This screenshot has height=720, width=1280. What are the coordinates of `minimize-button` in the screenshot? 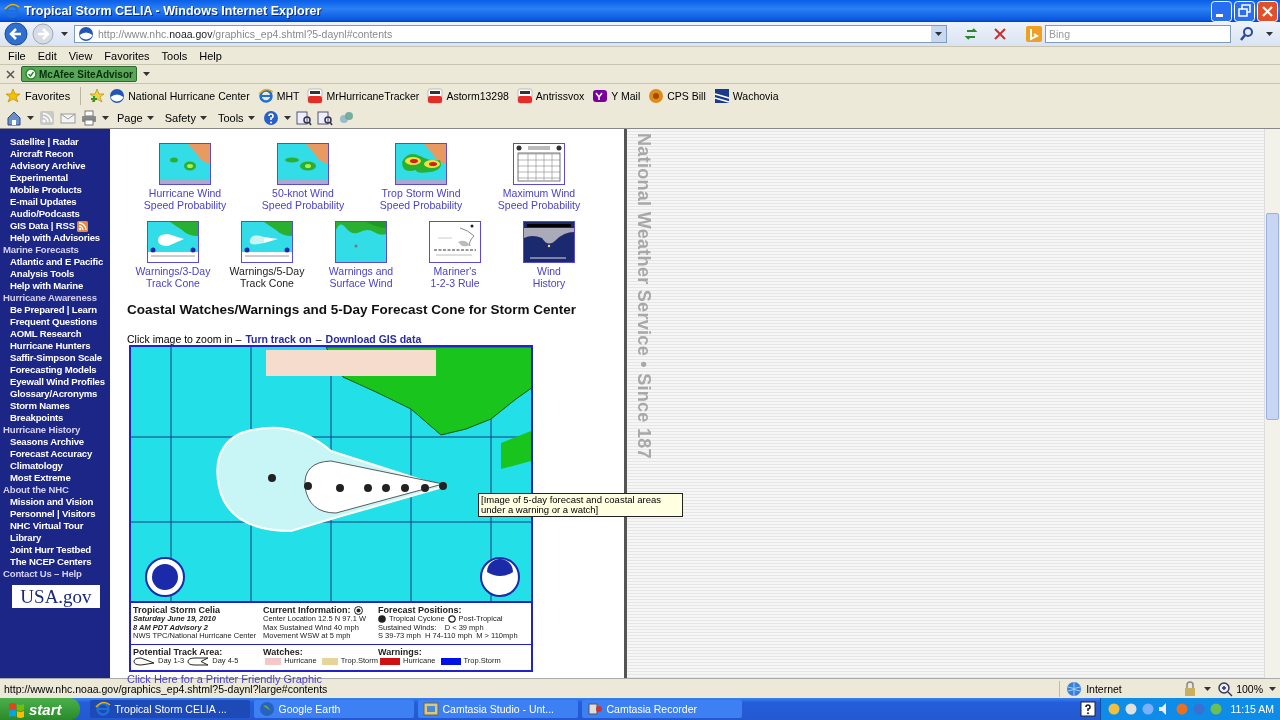 It's located at (1221, 11).